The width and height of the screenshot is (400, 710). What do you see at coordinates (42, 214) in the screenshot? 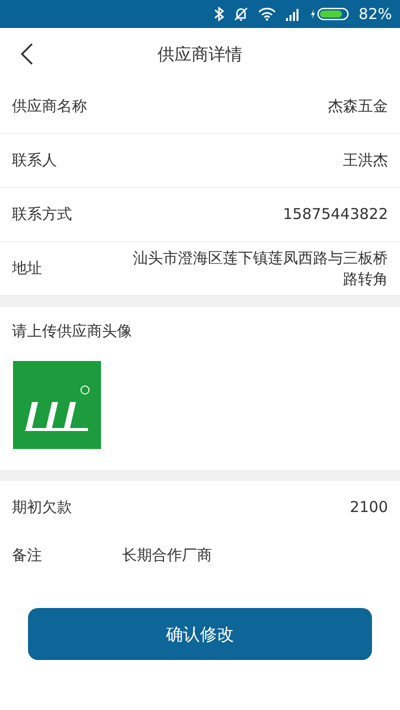
I see `field-label: 联系方式` at bounding box center [42, 214].